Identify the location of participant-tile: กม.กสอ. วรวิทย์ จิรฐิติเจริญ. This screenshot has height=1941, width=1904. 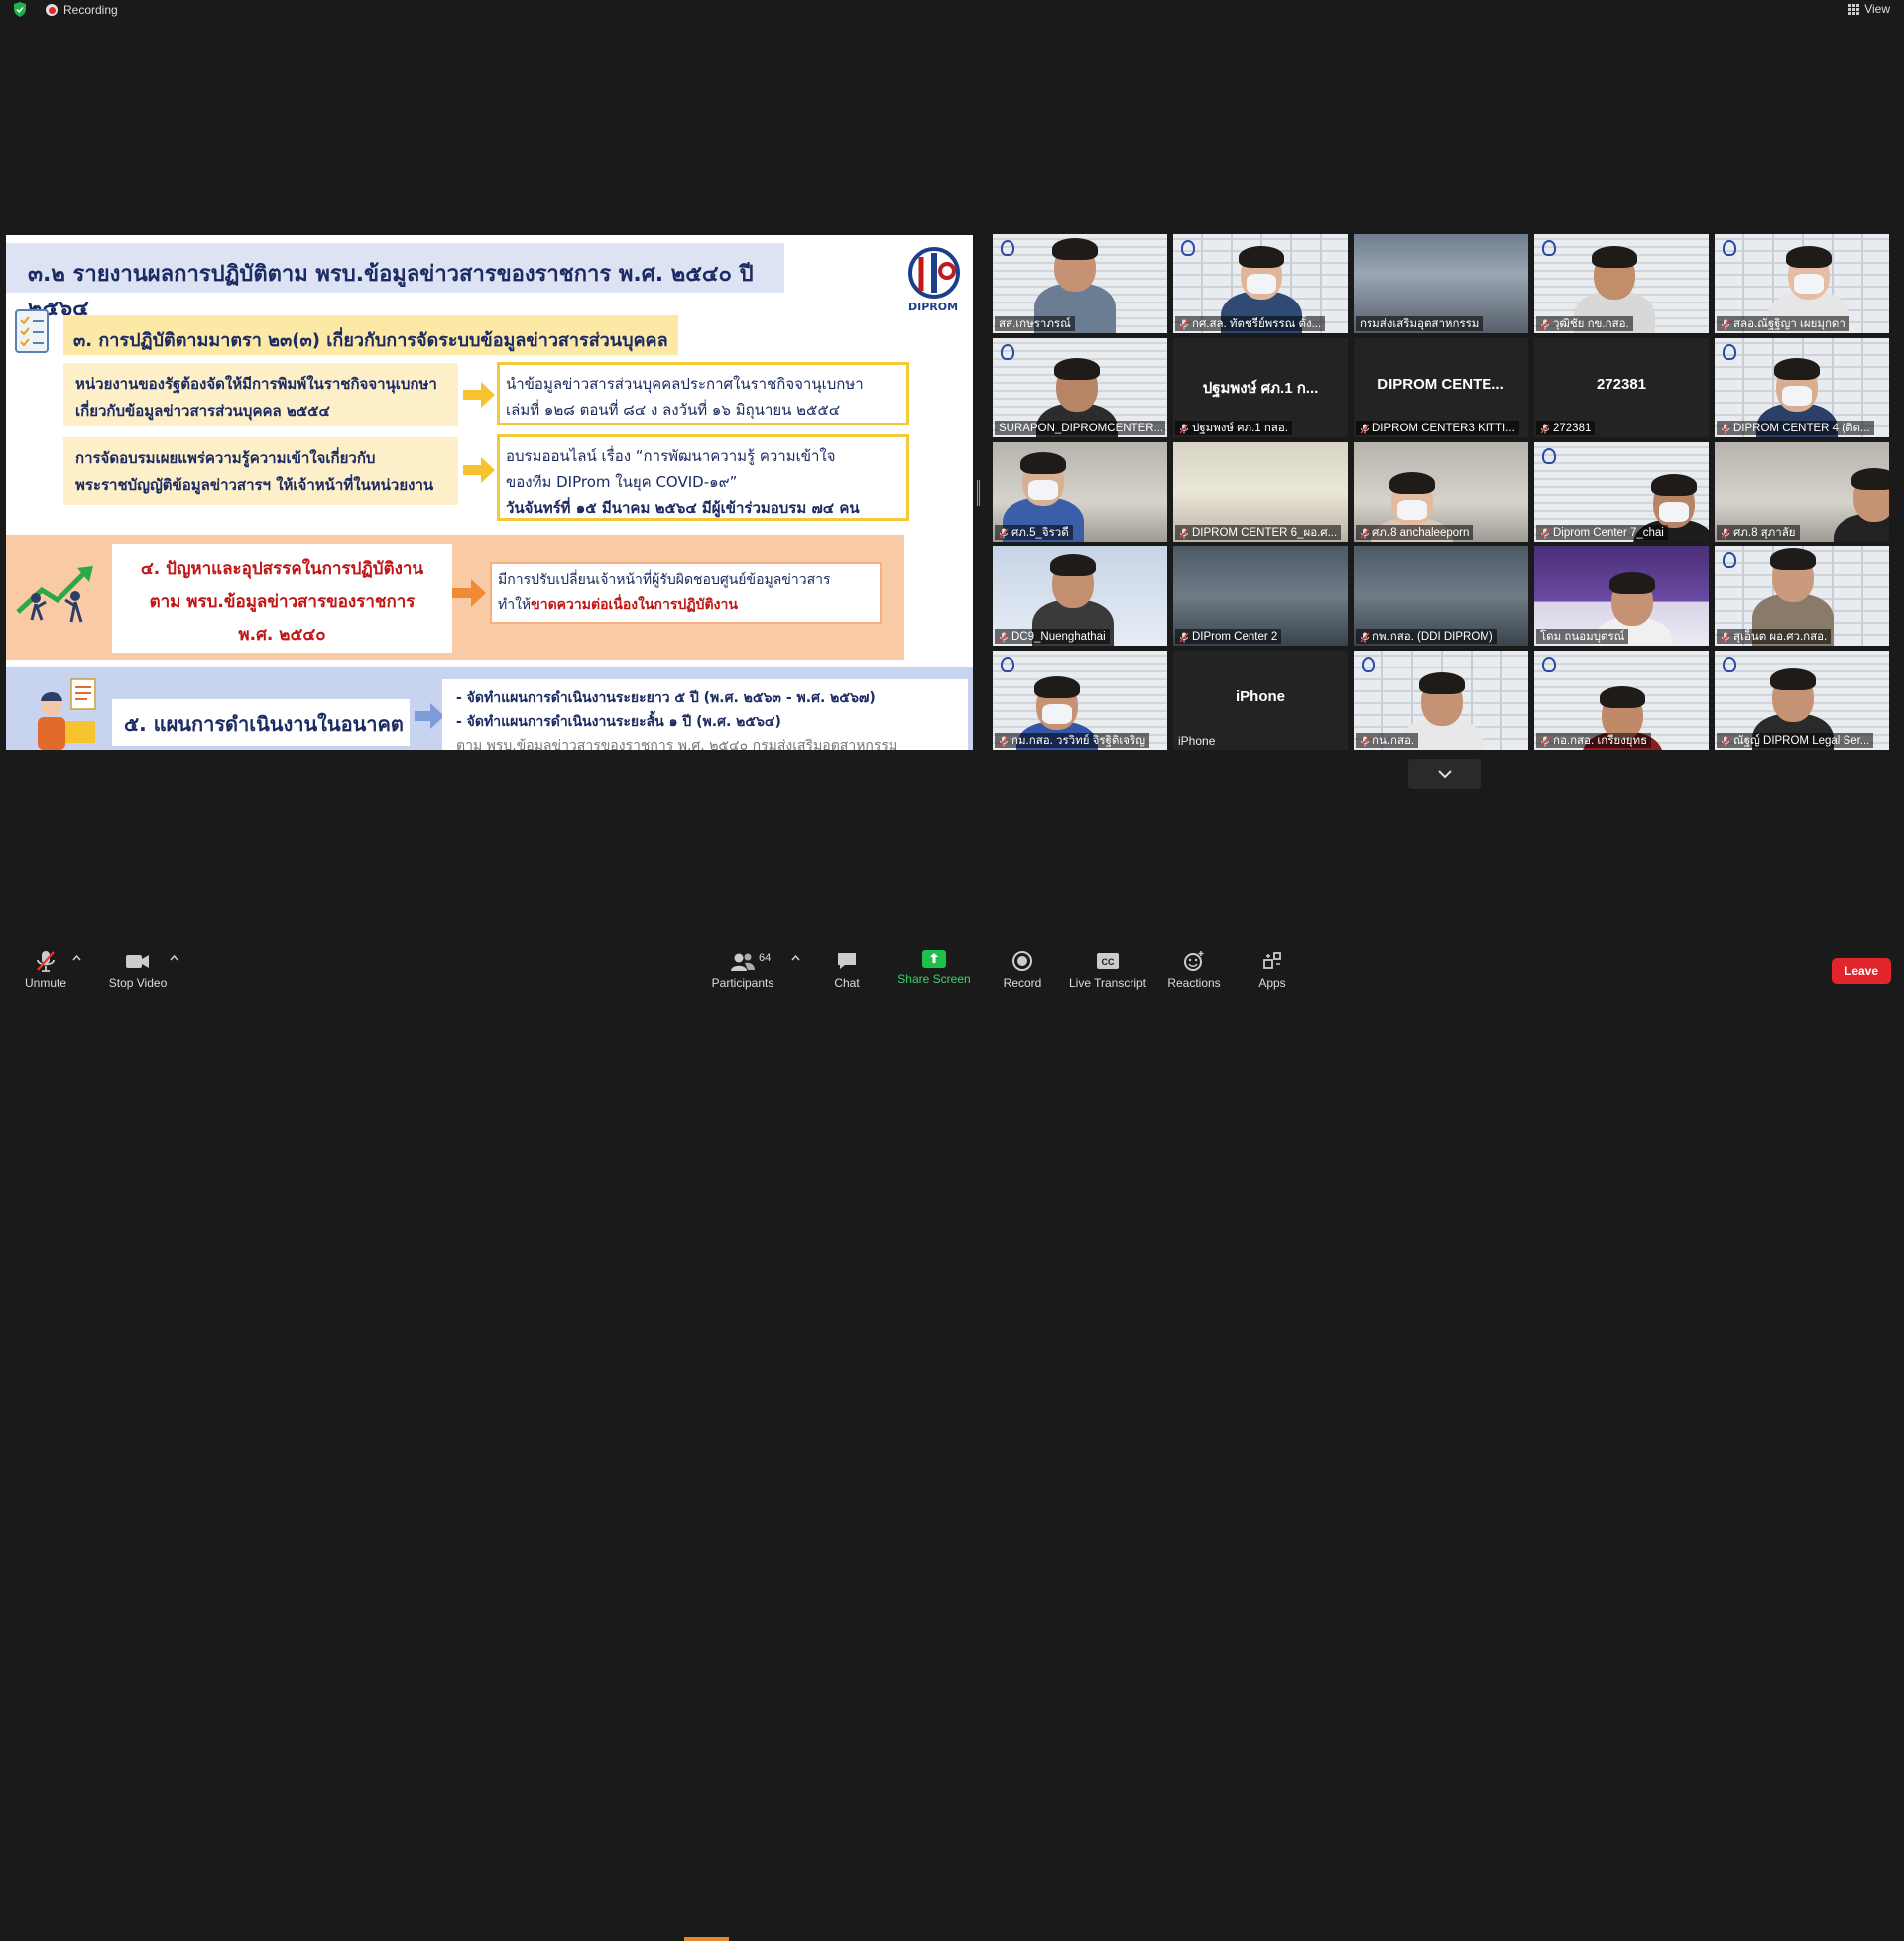
(1080, 701).